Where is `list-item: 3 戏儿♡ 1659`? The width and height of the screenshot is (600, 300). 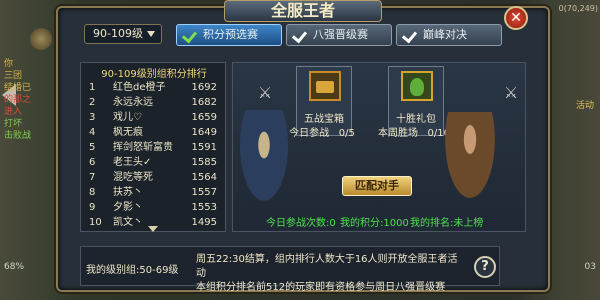
list-item: 3 戏儿♡ 1659 is located at coordinates (156, 117).